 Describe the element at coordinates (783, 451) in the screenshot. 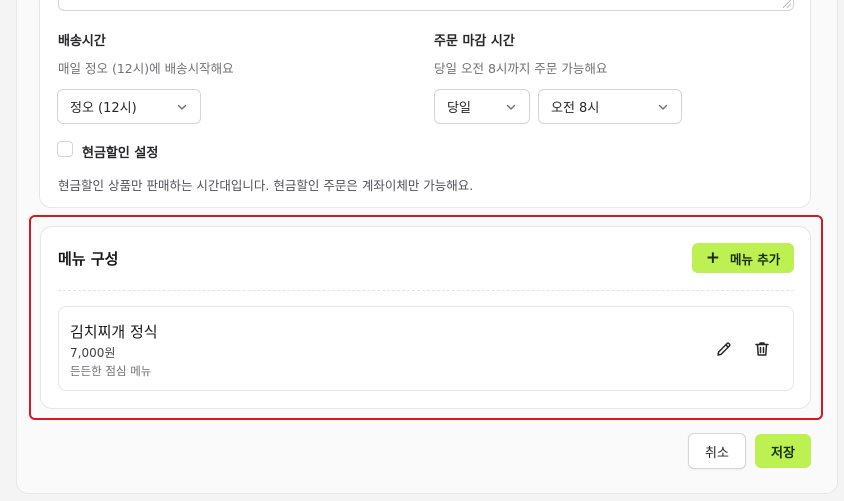

I see `save-button: 저장` at that location.